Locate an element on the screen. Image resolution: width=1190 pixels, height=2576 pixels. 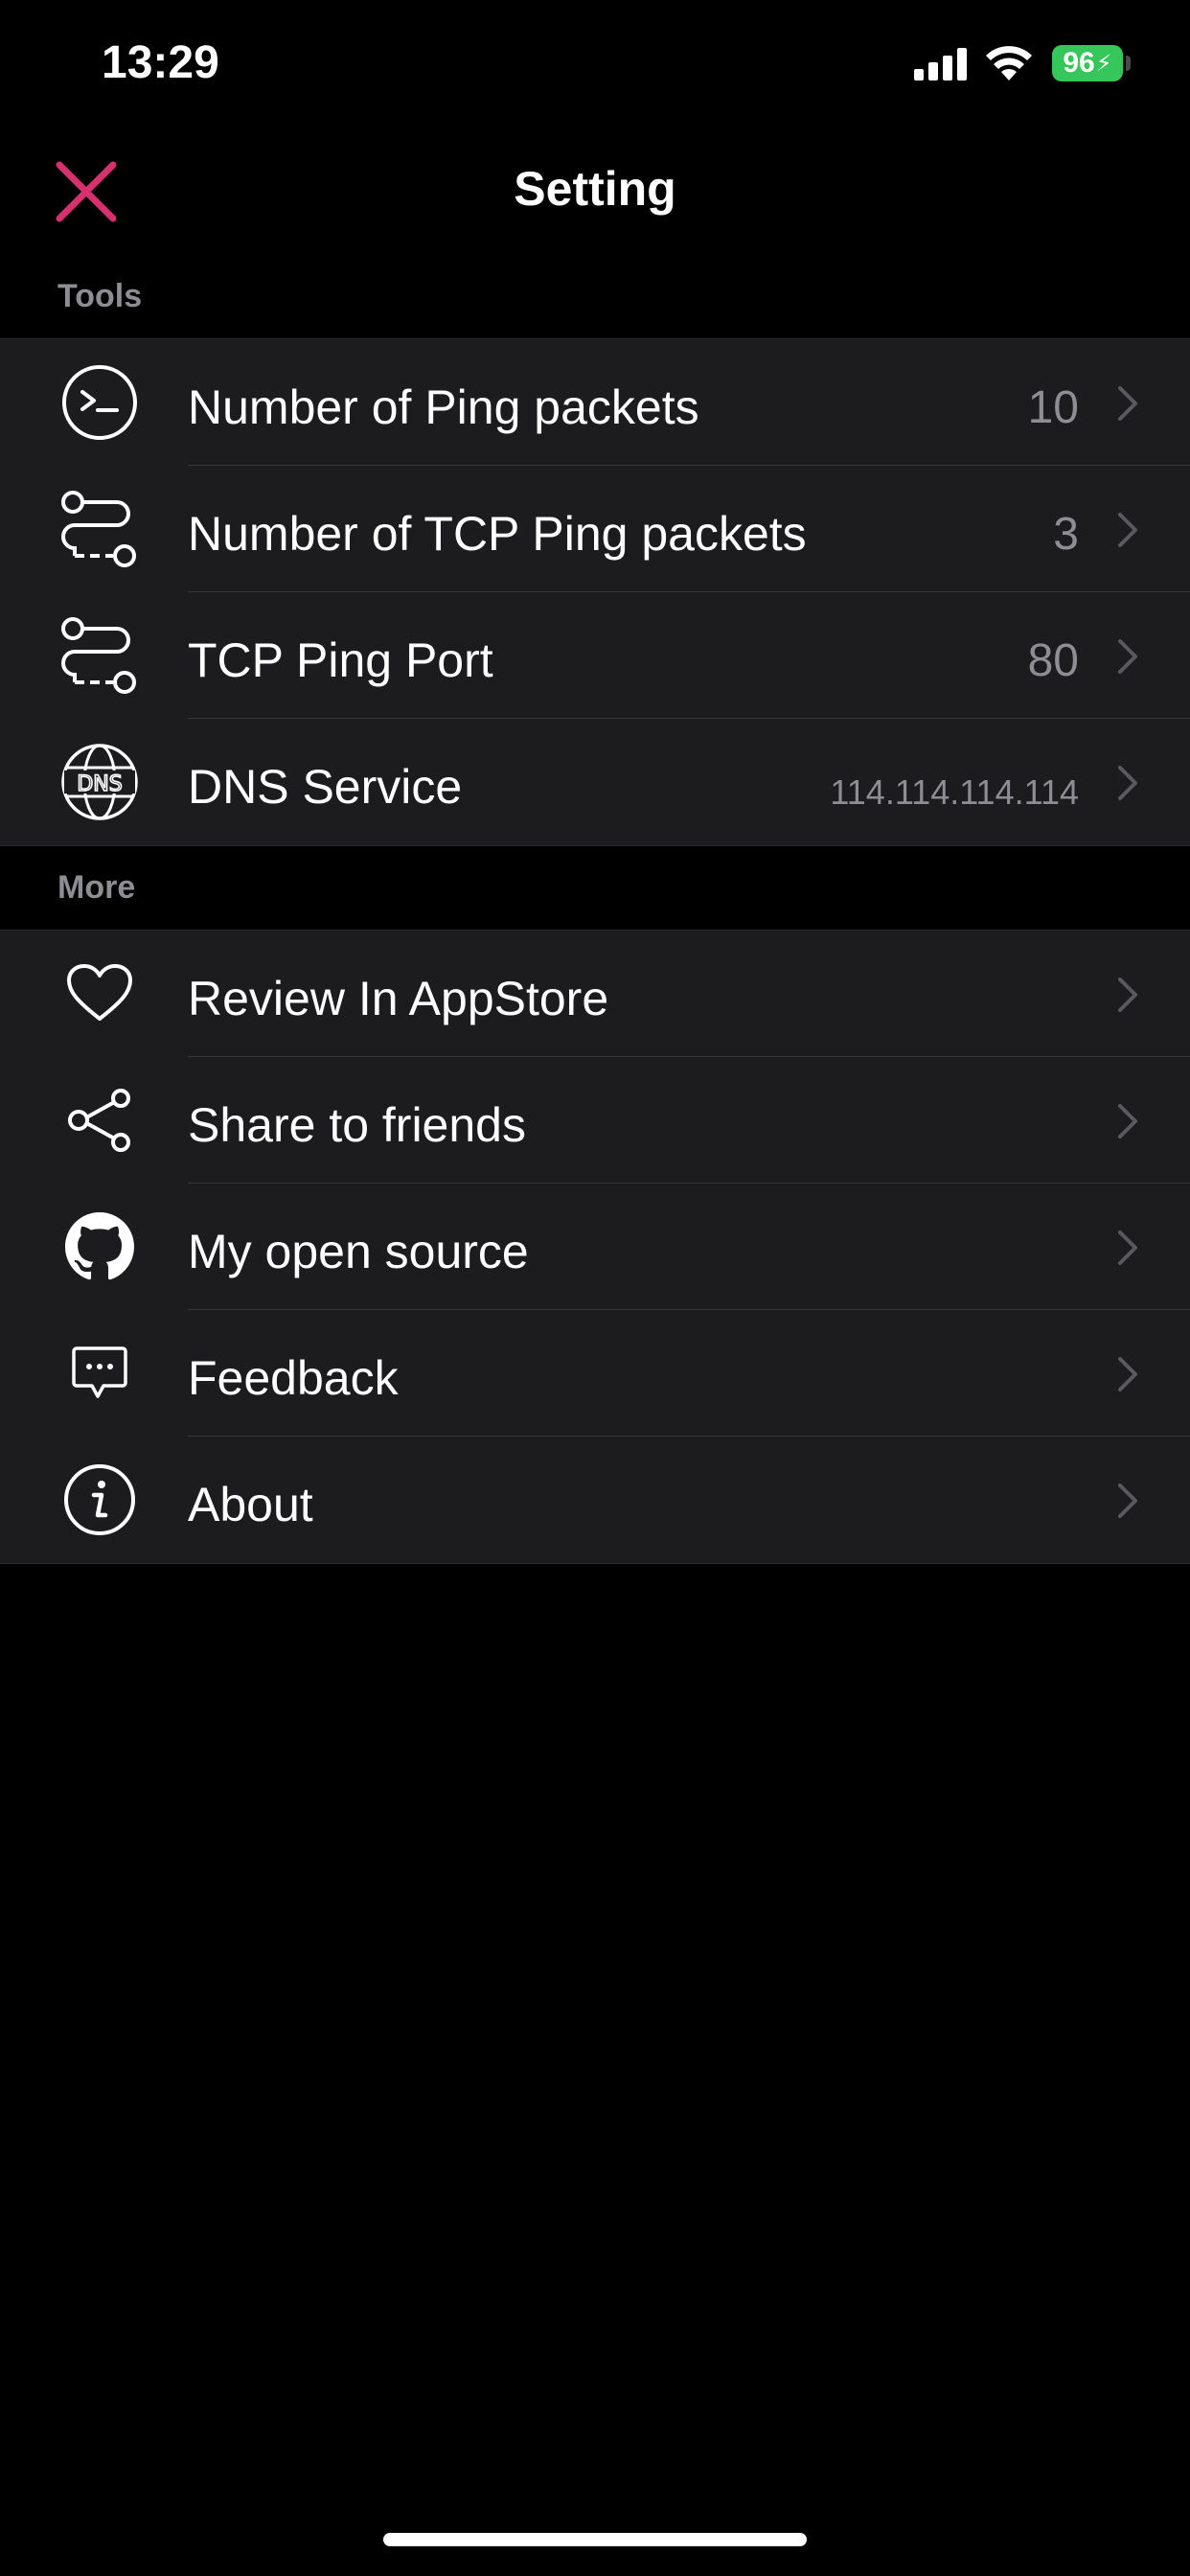
row-tcp-ping-port: TCP Ping Port 80 is located at coordinates (595, 655).